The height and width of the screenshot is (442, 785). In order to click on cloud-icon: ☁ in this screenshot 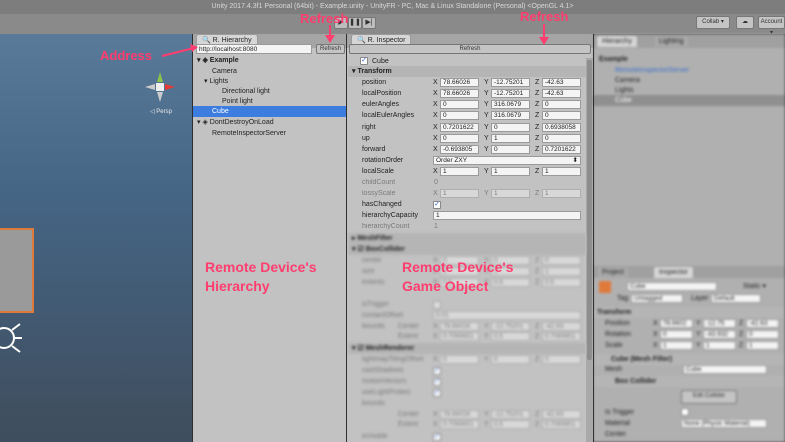, I will do `click(745, 22)`.